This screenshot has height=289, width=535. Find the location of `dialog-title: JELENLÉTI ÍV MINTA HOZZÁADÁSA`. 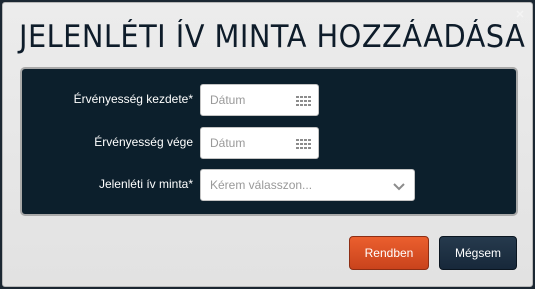

dialog-title: JELENLÉTI ÍV MINTA HOZZÁADÁSA is located at coordinates (272, 37).